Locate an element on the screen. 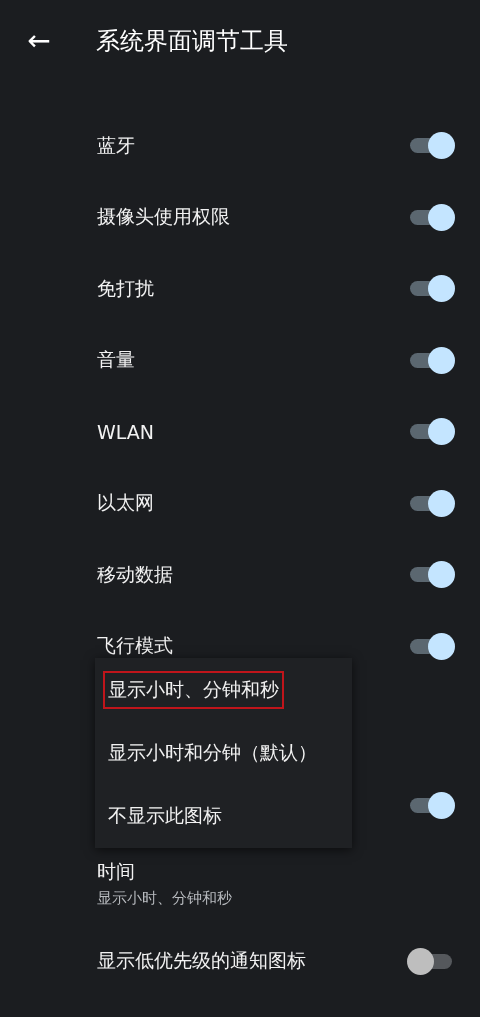  back-button: ← is located at coordinates (39, 41).